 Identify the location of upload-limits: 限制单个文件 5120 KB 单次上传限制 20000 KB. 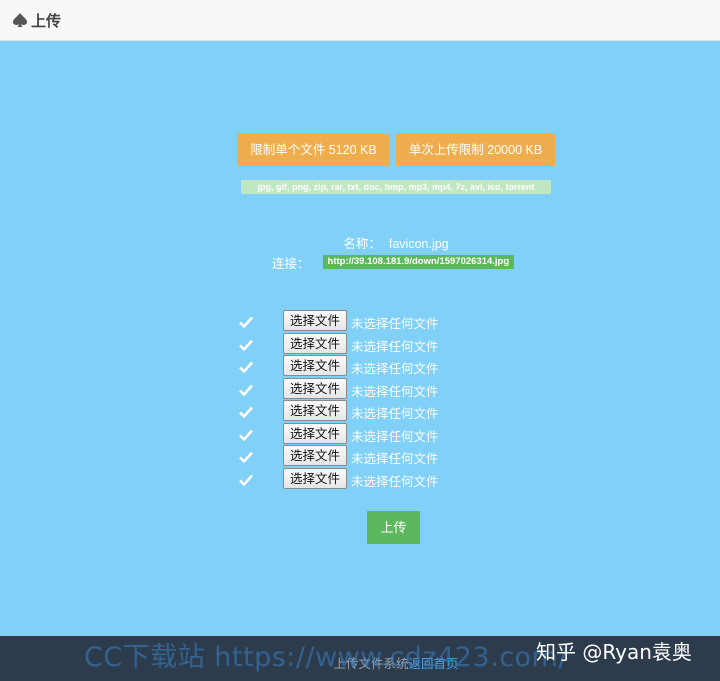
(396, 150).